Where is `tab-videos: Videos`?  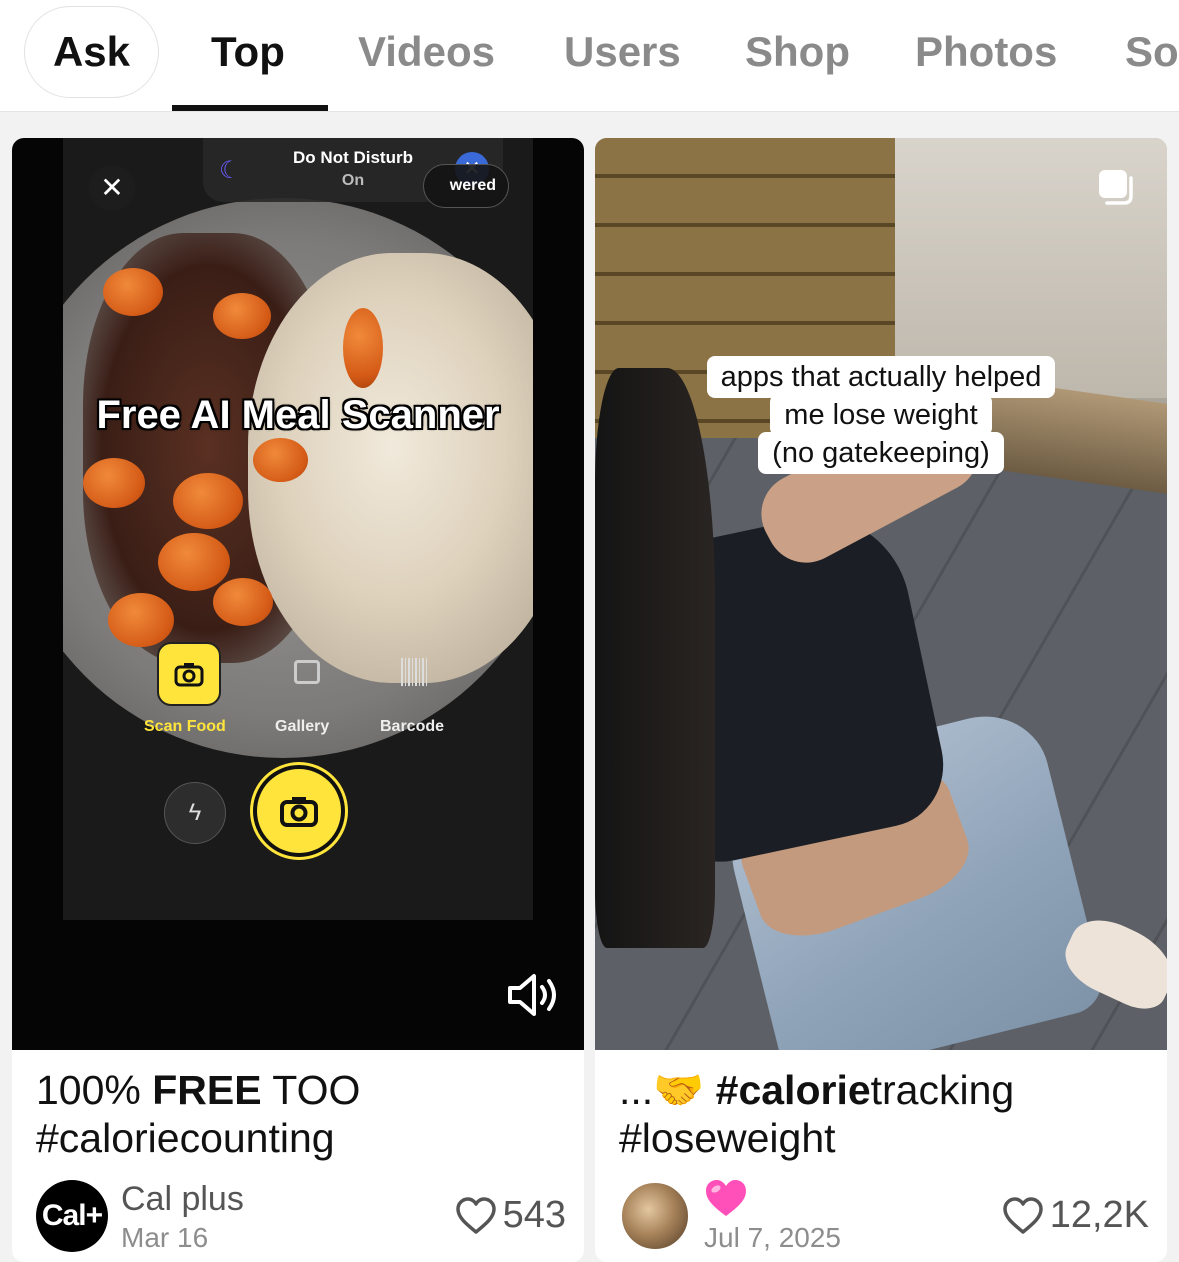
tab-videos: Videos is located at coordinates (426, 52).